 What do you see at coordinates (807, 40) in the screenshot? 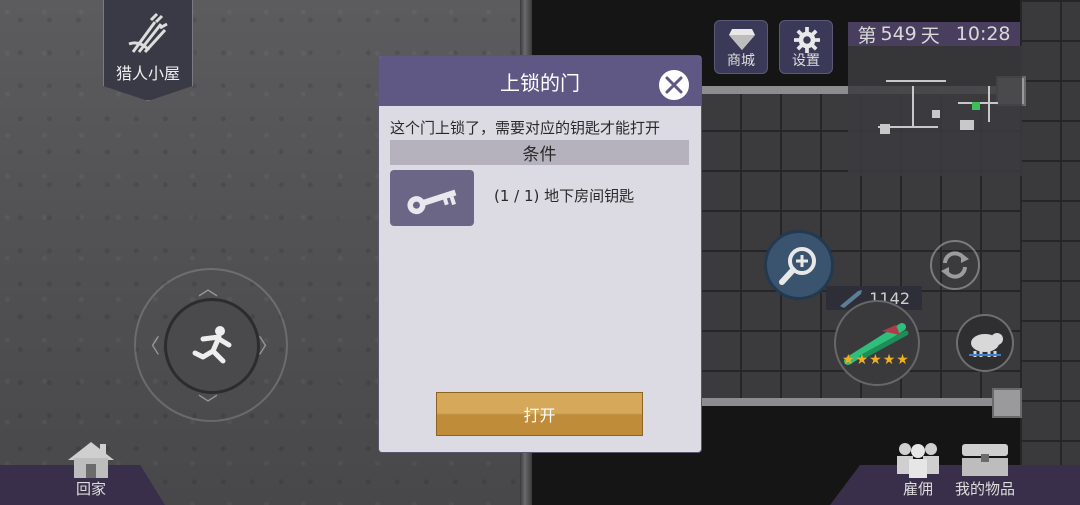
I see `gear-icon` at bounding box center [807, 40].